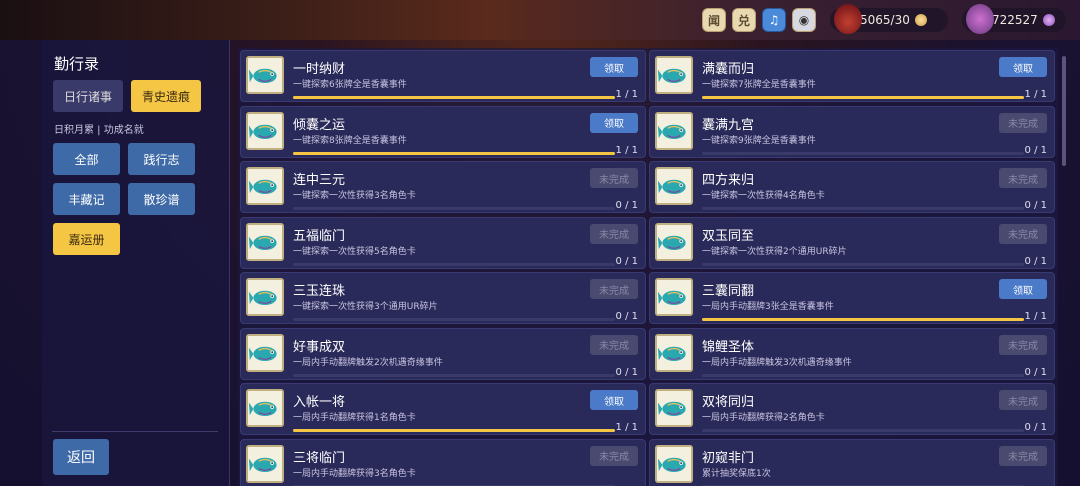 The width and height of the screenshot is (1080, 486). I want to click on achievement-name: 三囊同翻, so click(728, 291).